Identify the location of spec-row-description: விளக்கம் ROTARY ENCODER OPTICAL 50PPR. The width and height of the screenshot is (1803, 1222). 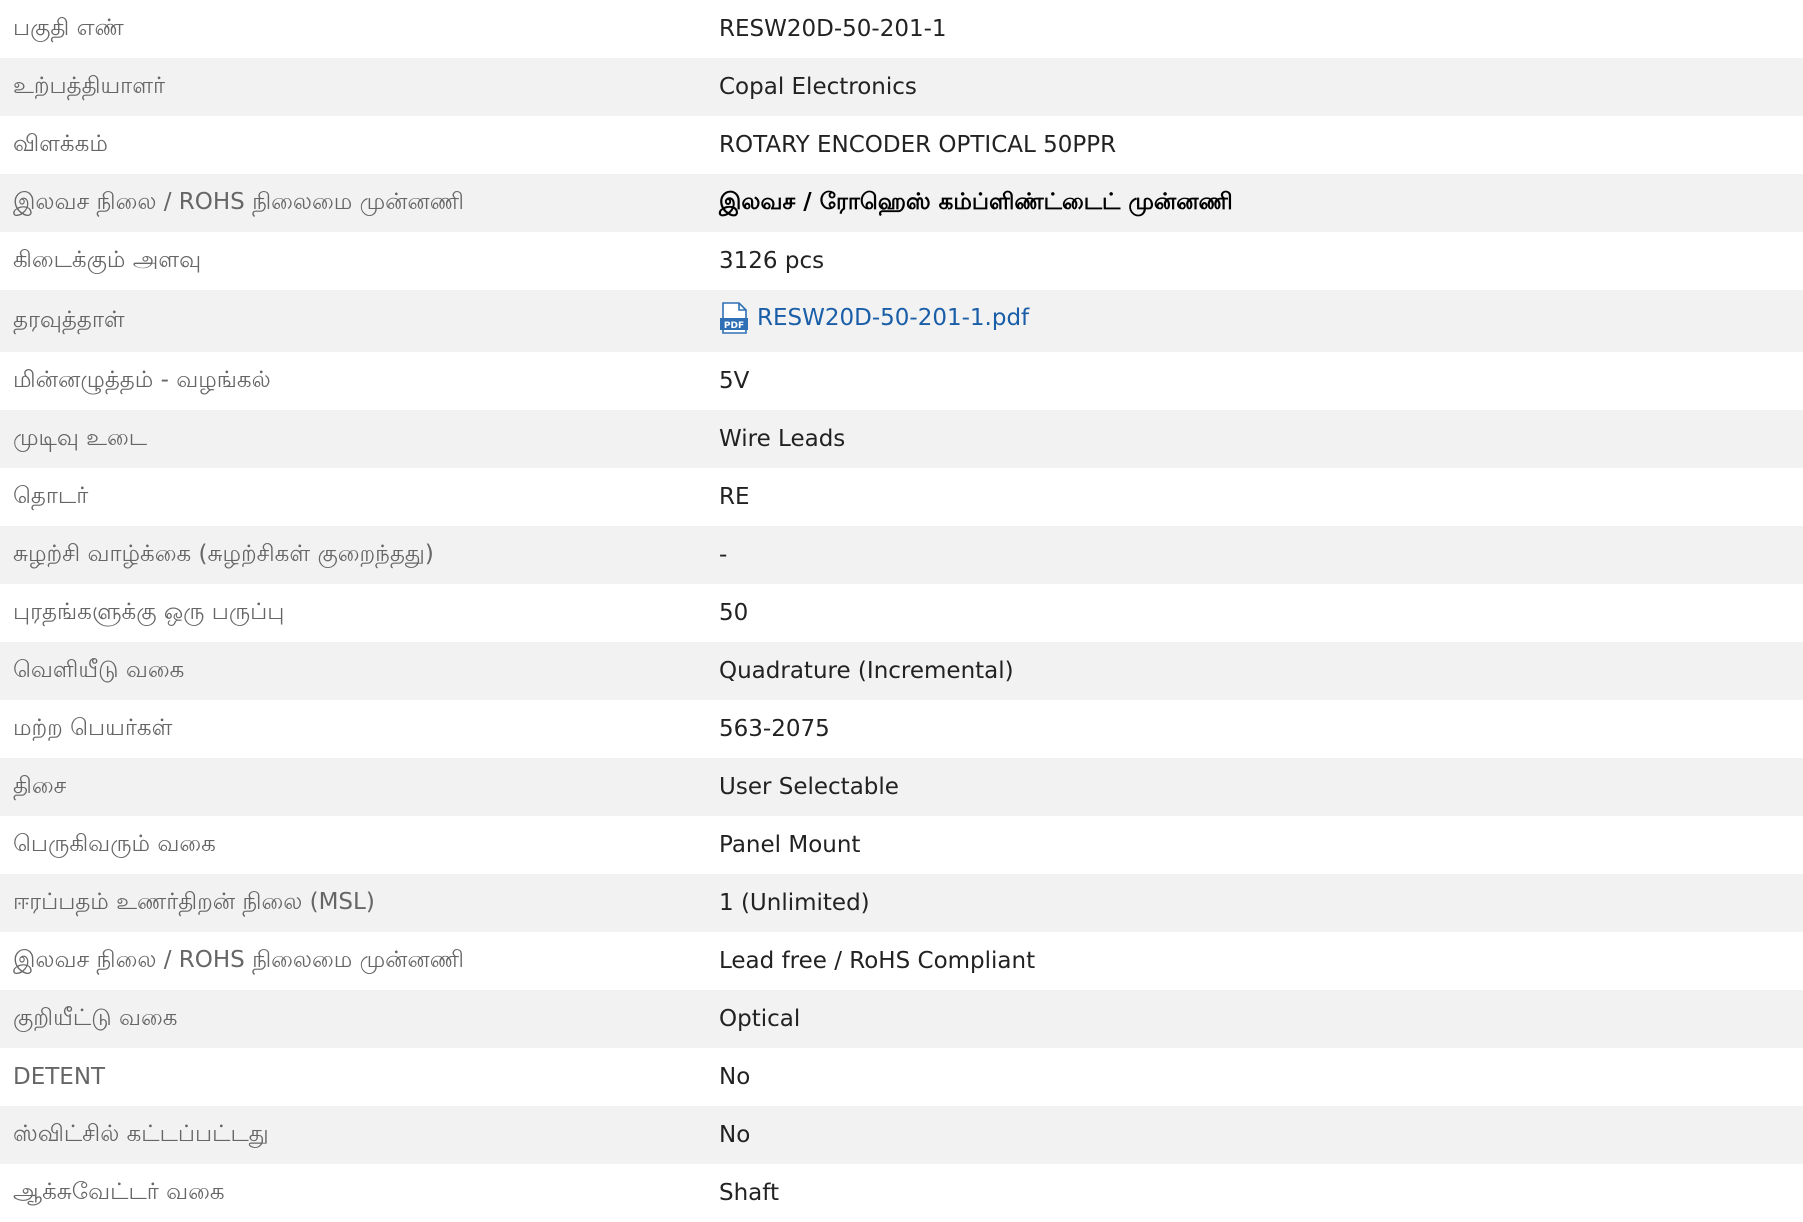
(901, 145).